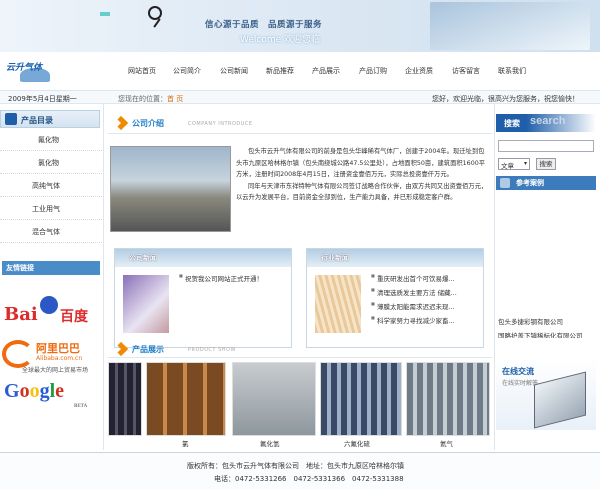 Image resolution: width=600 pixels, height=489 pixels. I want to click on category-item-mixed: 混合气体, so click(51, 231).